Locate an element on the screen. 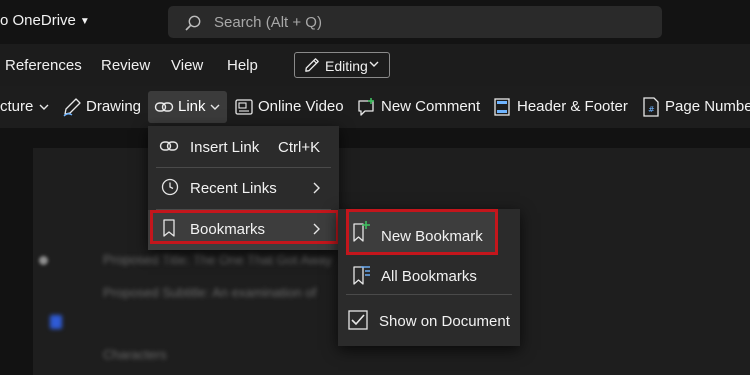 The image size is (750, 375). menu-references: References is located at coordinates (43, 65).